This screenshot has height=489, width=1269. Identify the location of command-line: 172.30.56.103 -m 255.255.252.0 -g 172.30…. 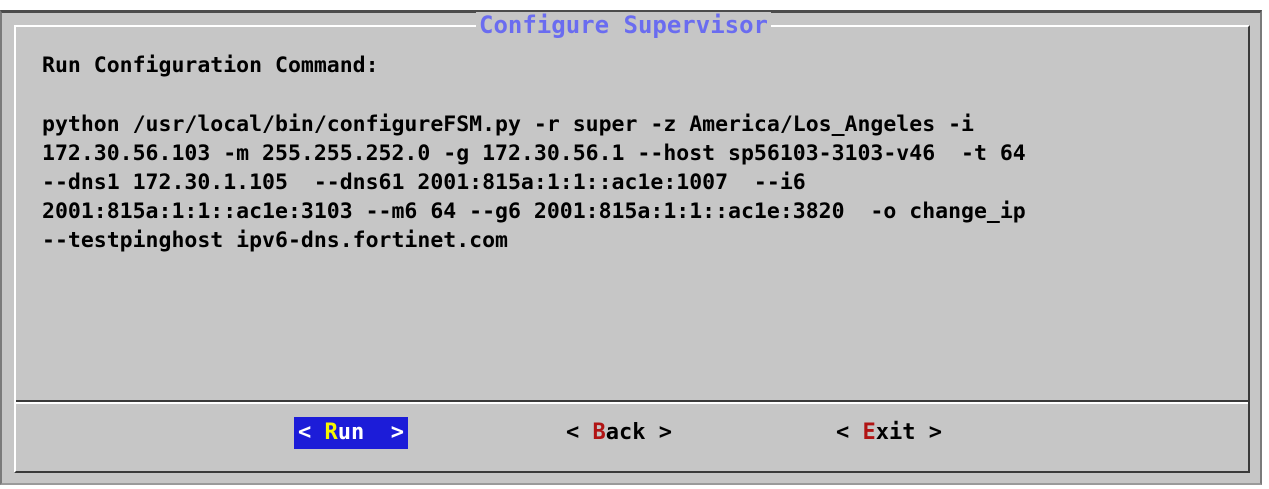
(534, 153).